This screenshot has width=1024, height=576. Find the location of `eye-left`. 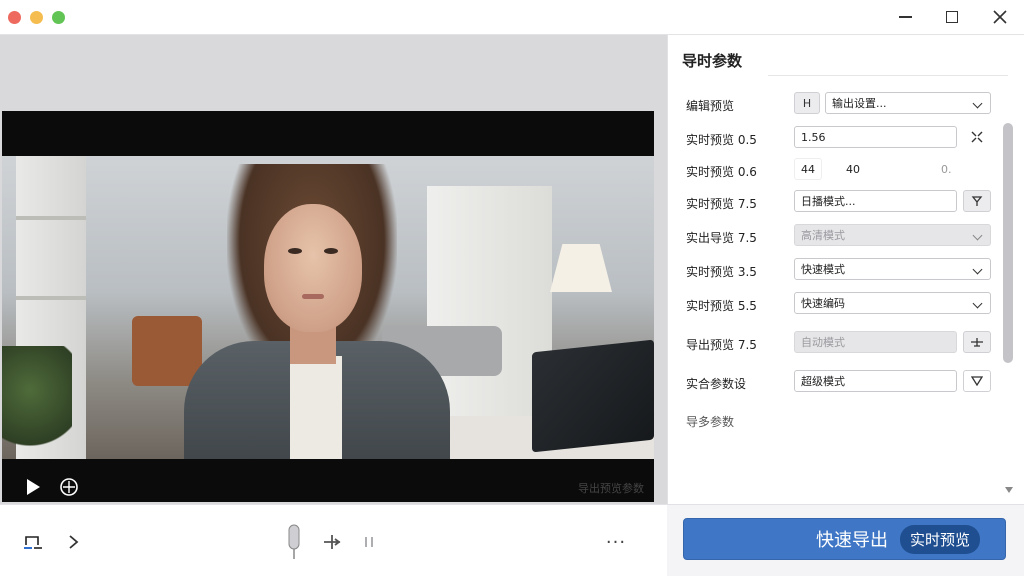

eye-left is located at coordinates (295, 251).